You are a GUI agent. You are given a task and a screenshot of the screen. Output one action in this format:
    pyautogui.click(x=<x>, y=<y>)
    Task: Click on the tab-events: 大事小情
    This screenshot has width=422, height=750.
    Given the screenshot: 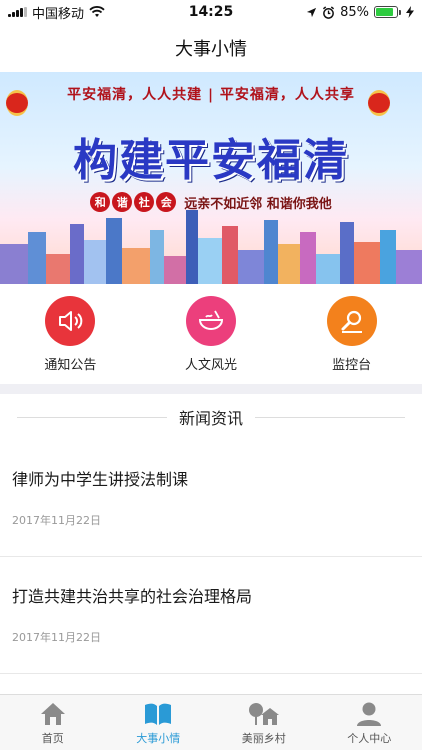 What is the action you would take?
    pyautogui.click(x=159, y=722)
    